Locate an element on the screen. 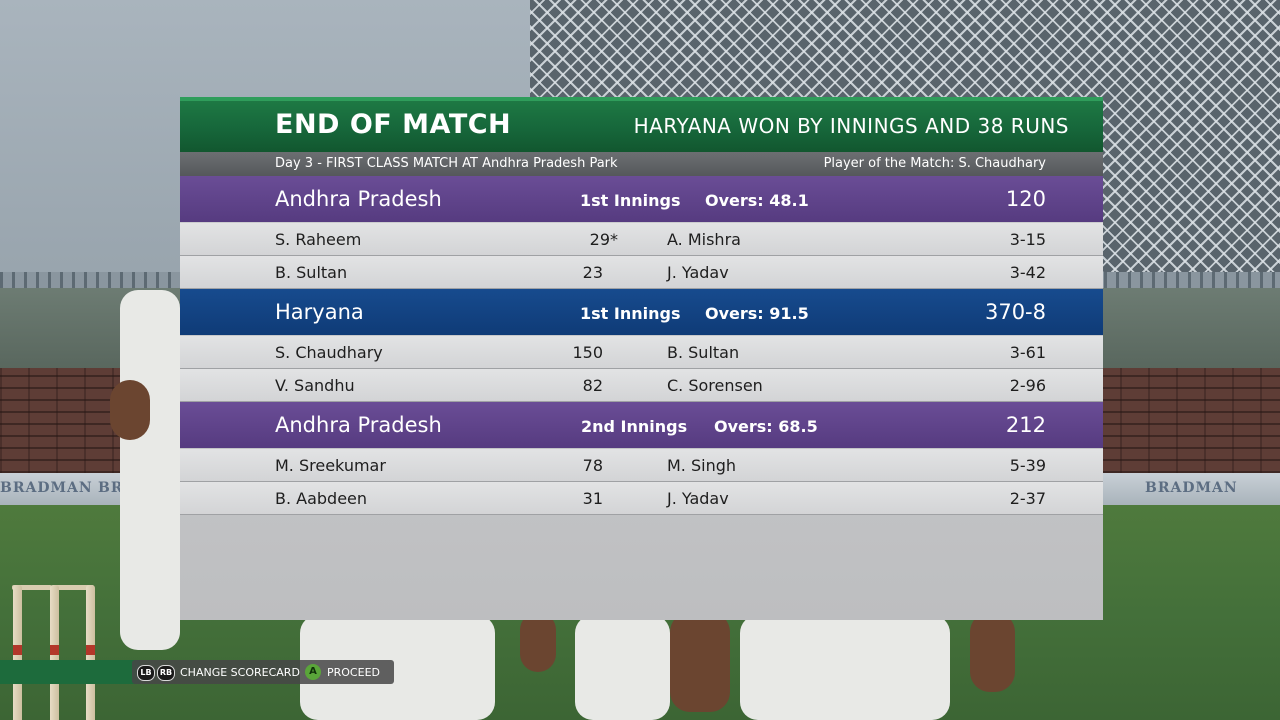  bowler-figures: 3-42 is located at coordinates (1027, 272).